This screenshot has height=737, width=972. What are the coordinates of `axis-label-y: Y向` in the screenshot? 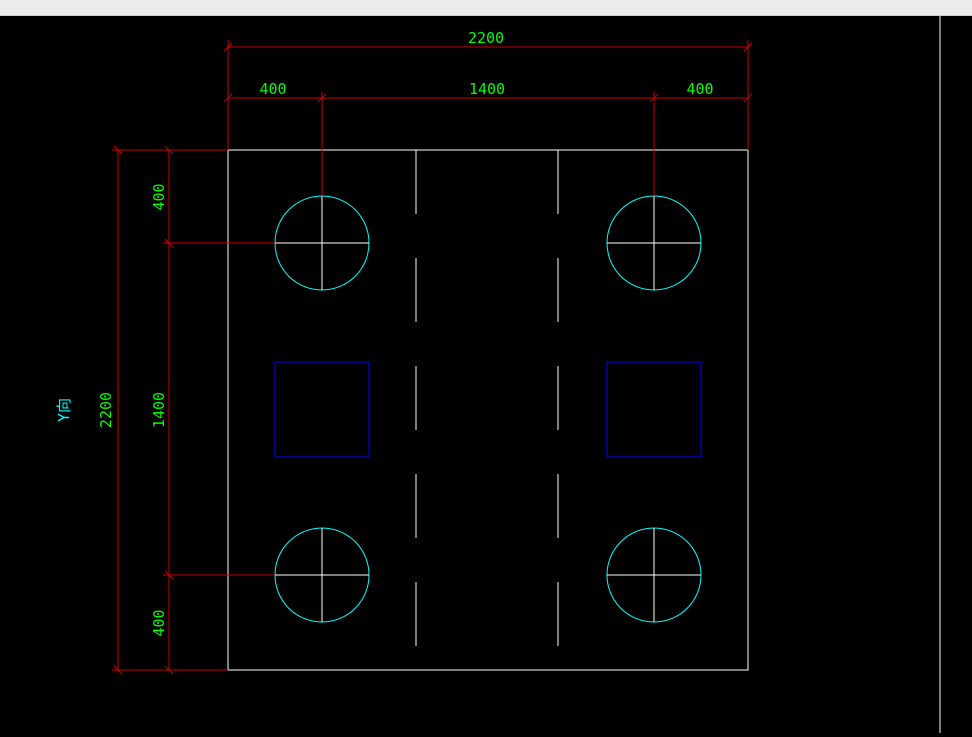 It's located at (64, 410).